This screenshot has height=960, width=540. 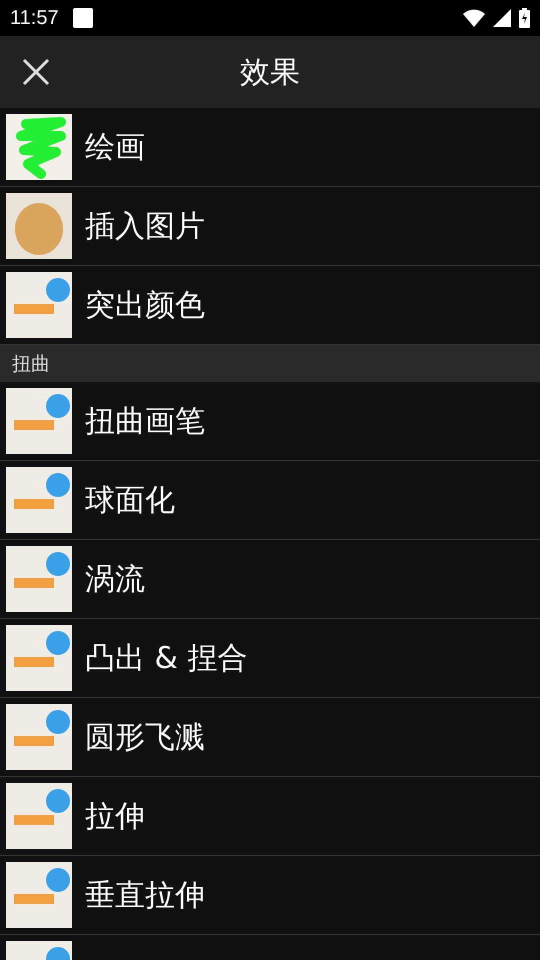 What do you see at coordinates (502, 18) in the screenshot?
I see `signal-icon` at bounding box center [502, 18].